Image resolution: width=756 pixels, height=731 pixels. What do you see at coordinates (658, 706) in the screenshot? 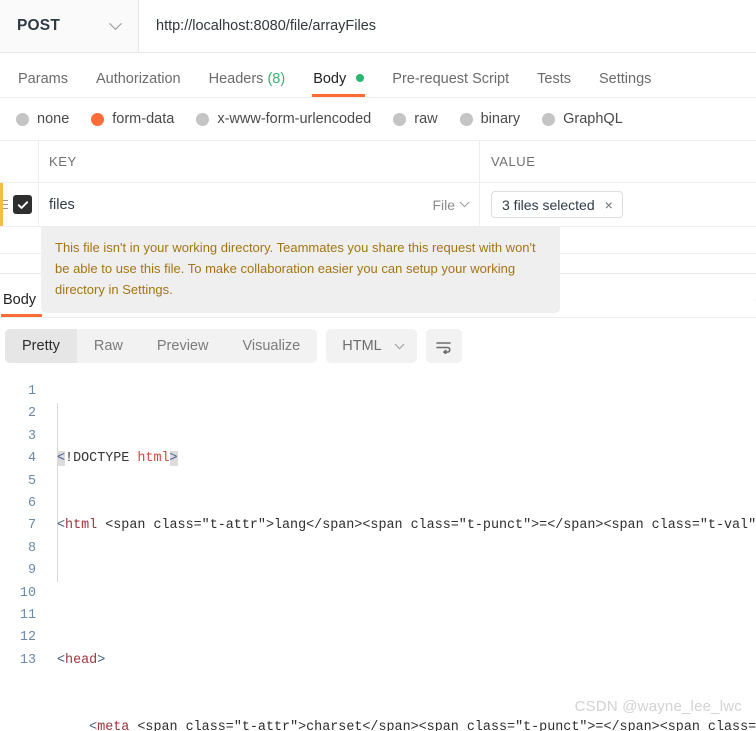
I see `watermark: CSDN @wayne_lee_lwc` at bounding box center [658, 706].